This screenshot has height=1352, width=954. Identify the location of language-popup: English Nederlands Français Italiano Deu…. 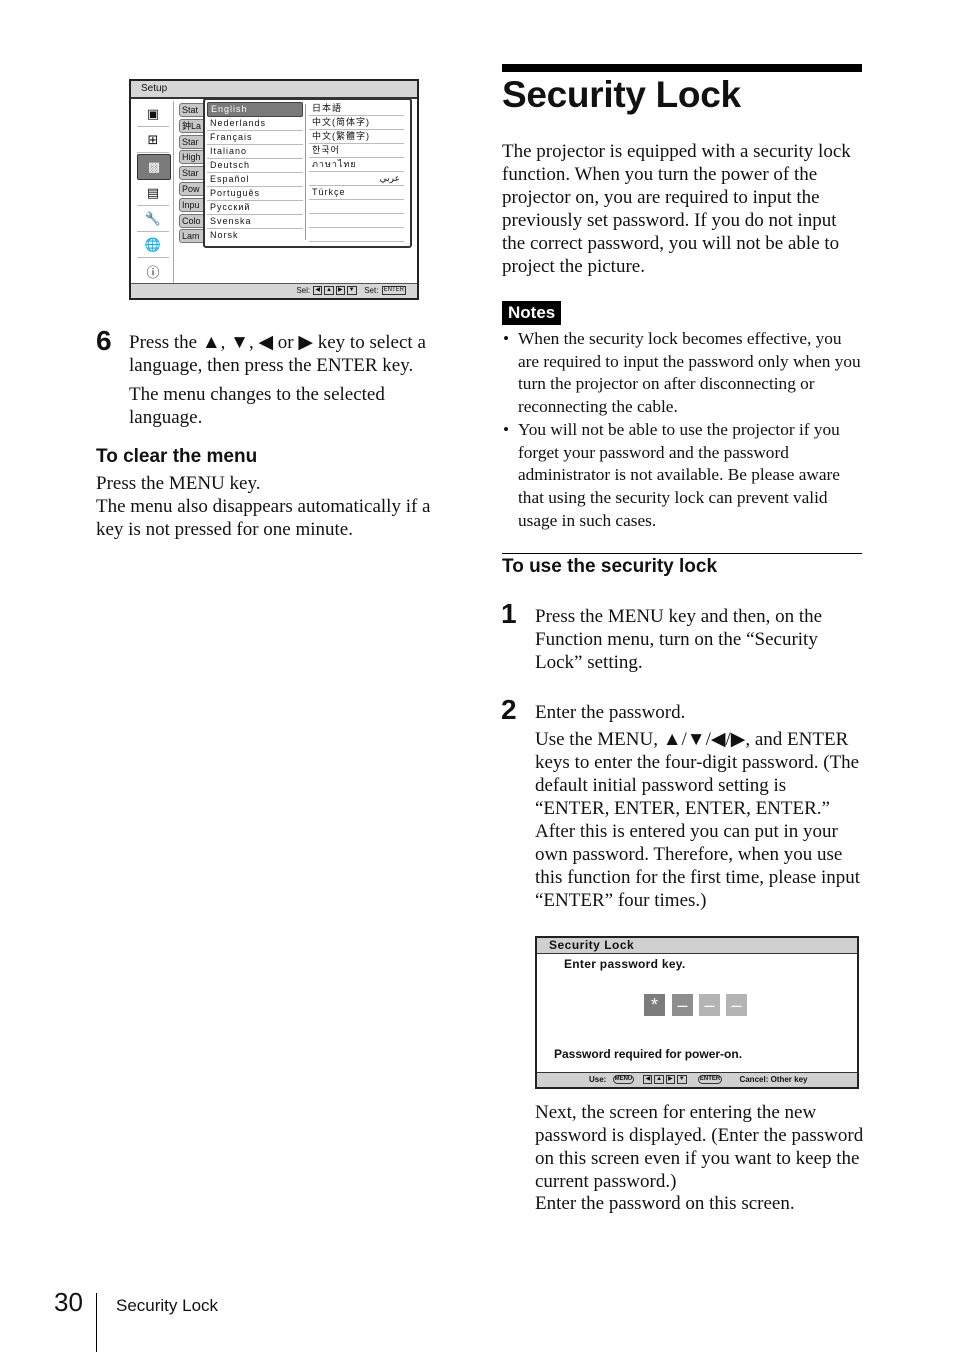
(307, 173).